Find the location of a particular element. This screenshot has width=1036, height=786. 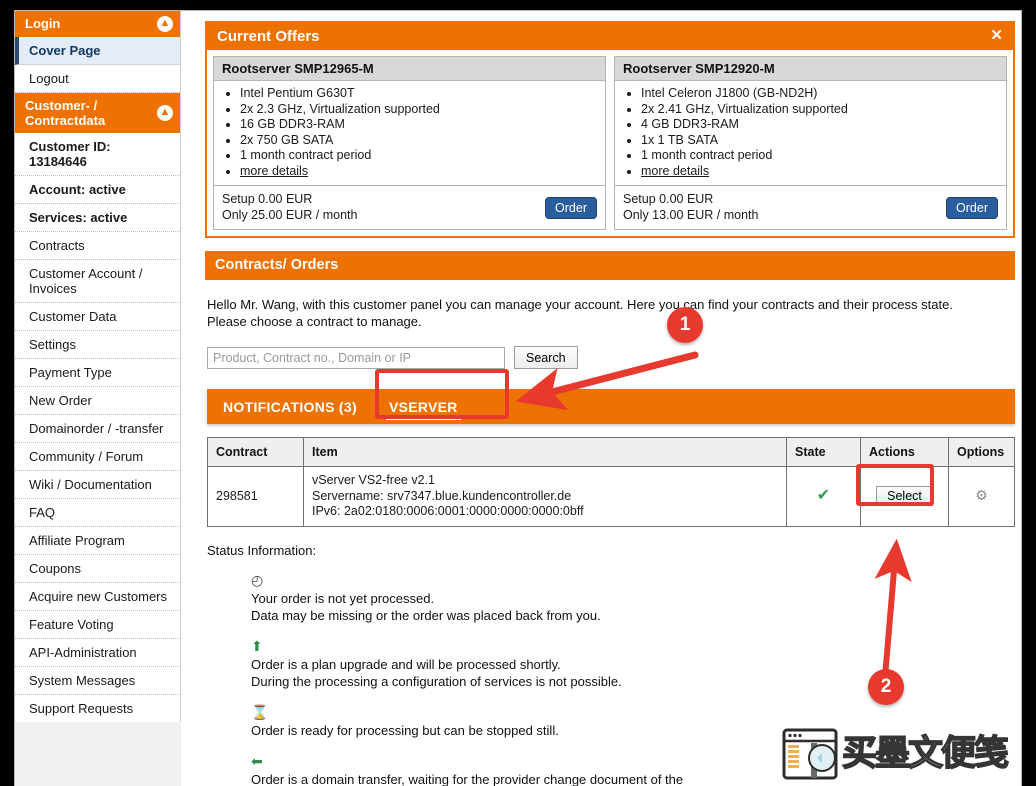

sidebar-item-payment-type: Payment Type is located at coordinates (97, 373).